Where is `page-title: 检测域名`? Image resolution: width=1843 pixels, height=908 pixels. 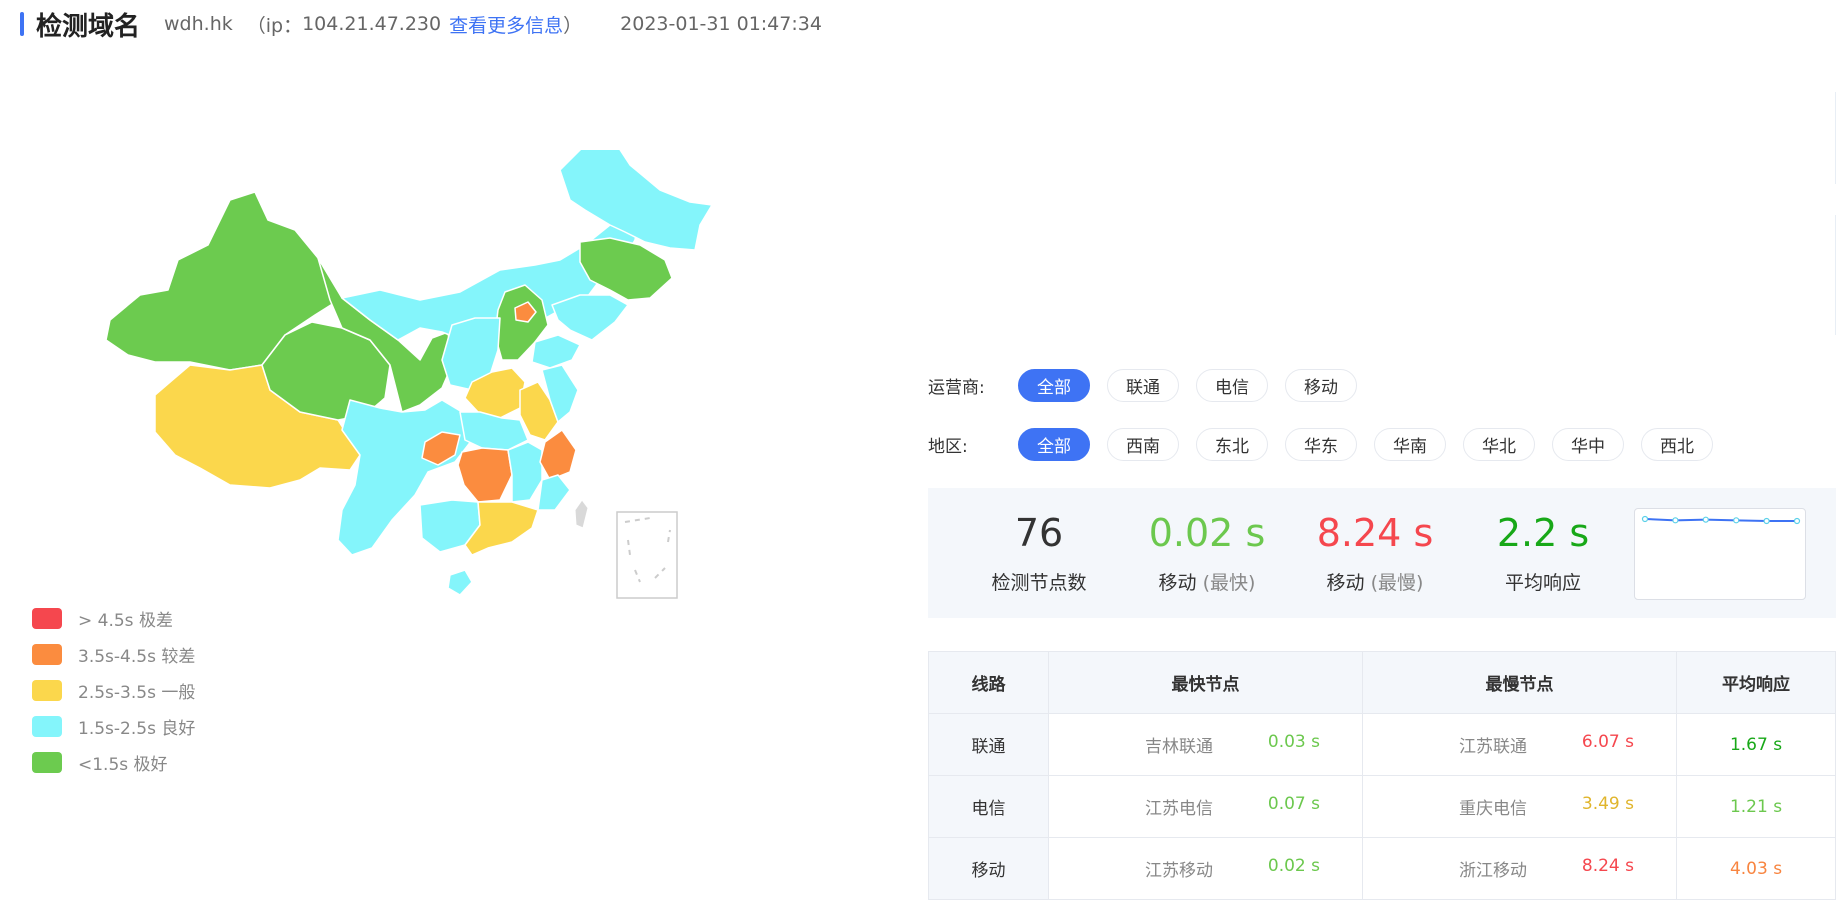
page-title: 检测域名 is located at coordinates (88, 26).